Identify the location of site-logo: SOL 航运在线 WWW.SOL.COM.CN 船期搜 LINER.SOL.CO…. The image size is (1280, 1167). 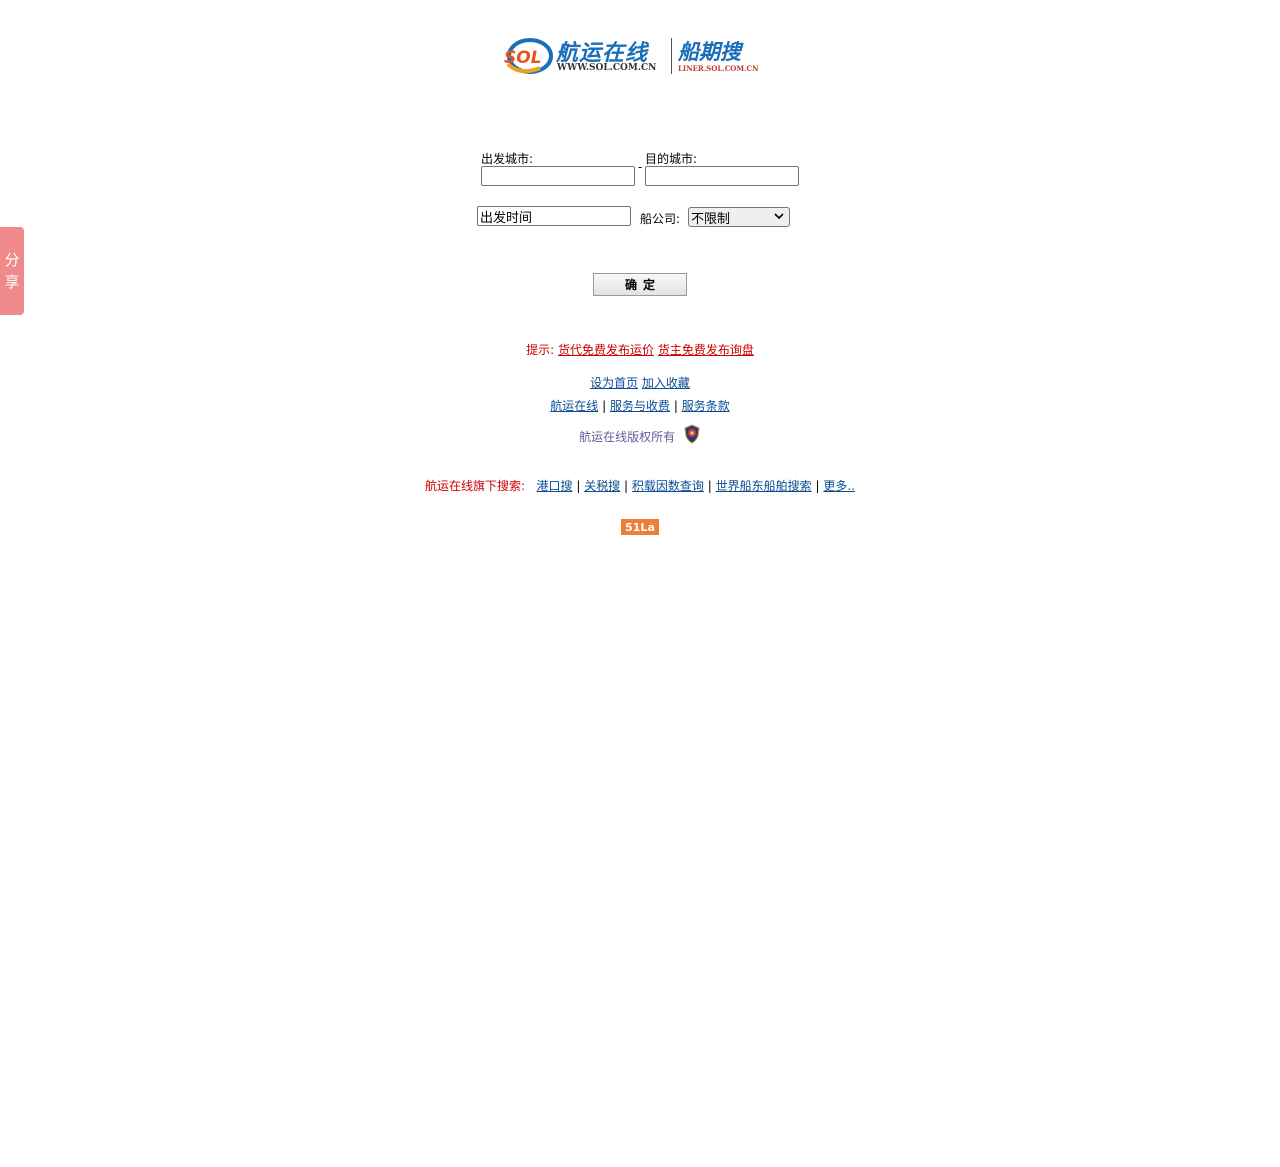
(631, 57).